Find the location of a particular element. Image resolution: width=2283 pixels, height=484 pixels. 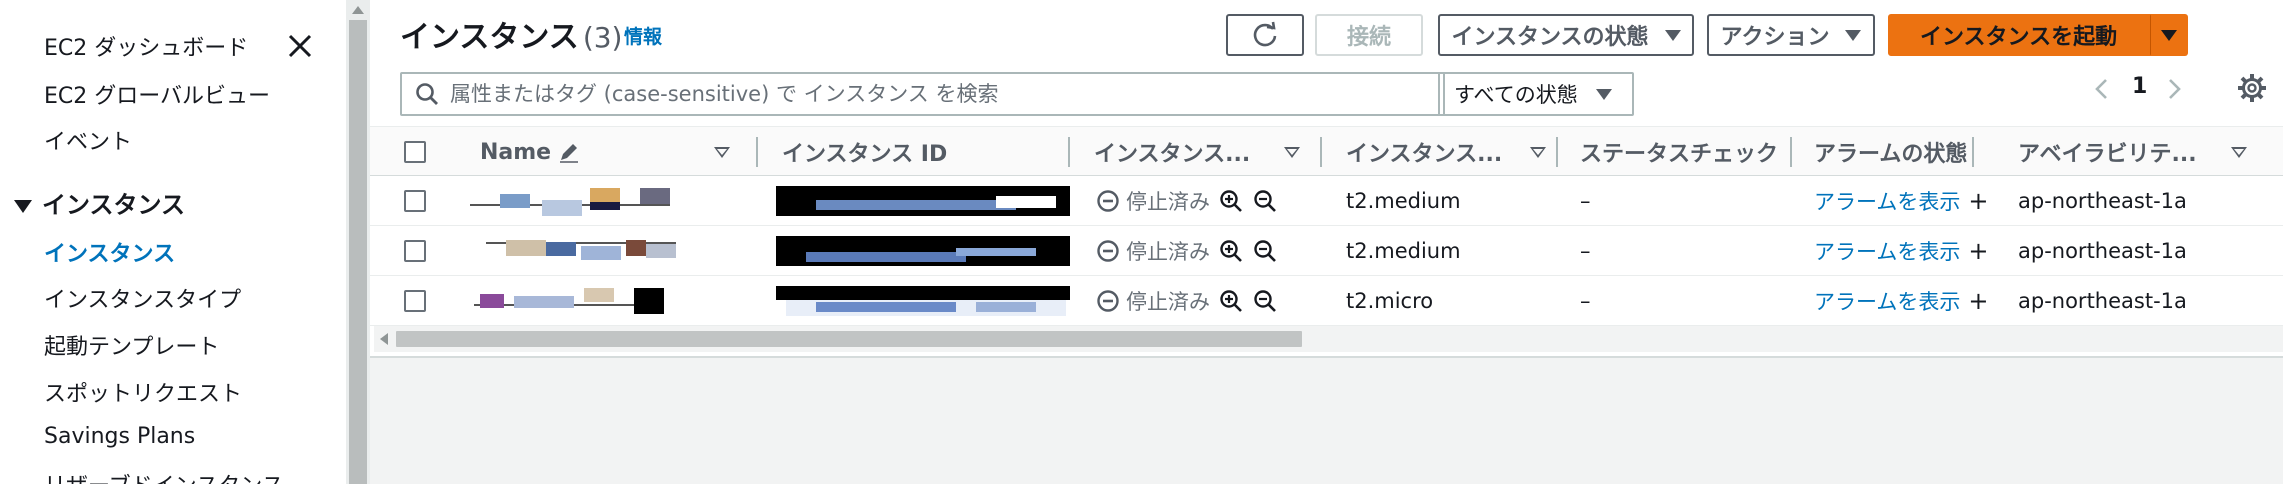

search-box is located at coordinates (922, 94).